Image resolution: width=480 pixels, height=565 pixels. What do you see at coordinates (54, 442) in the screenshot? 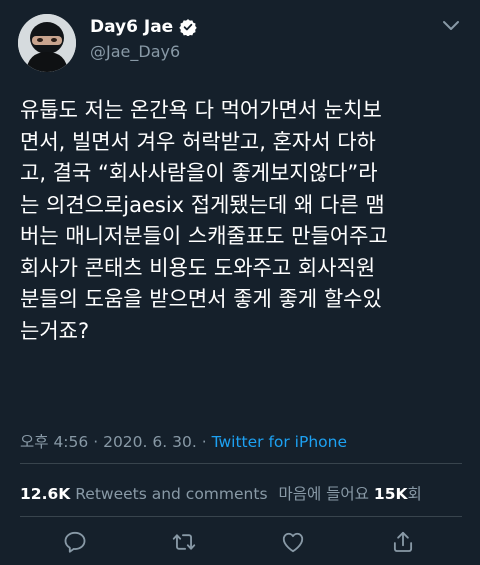
I see `tweet-time: 오후 4:56` at bounding box center [54, 442].